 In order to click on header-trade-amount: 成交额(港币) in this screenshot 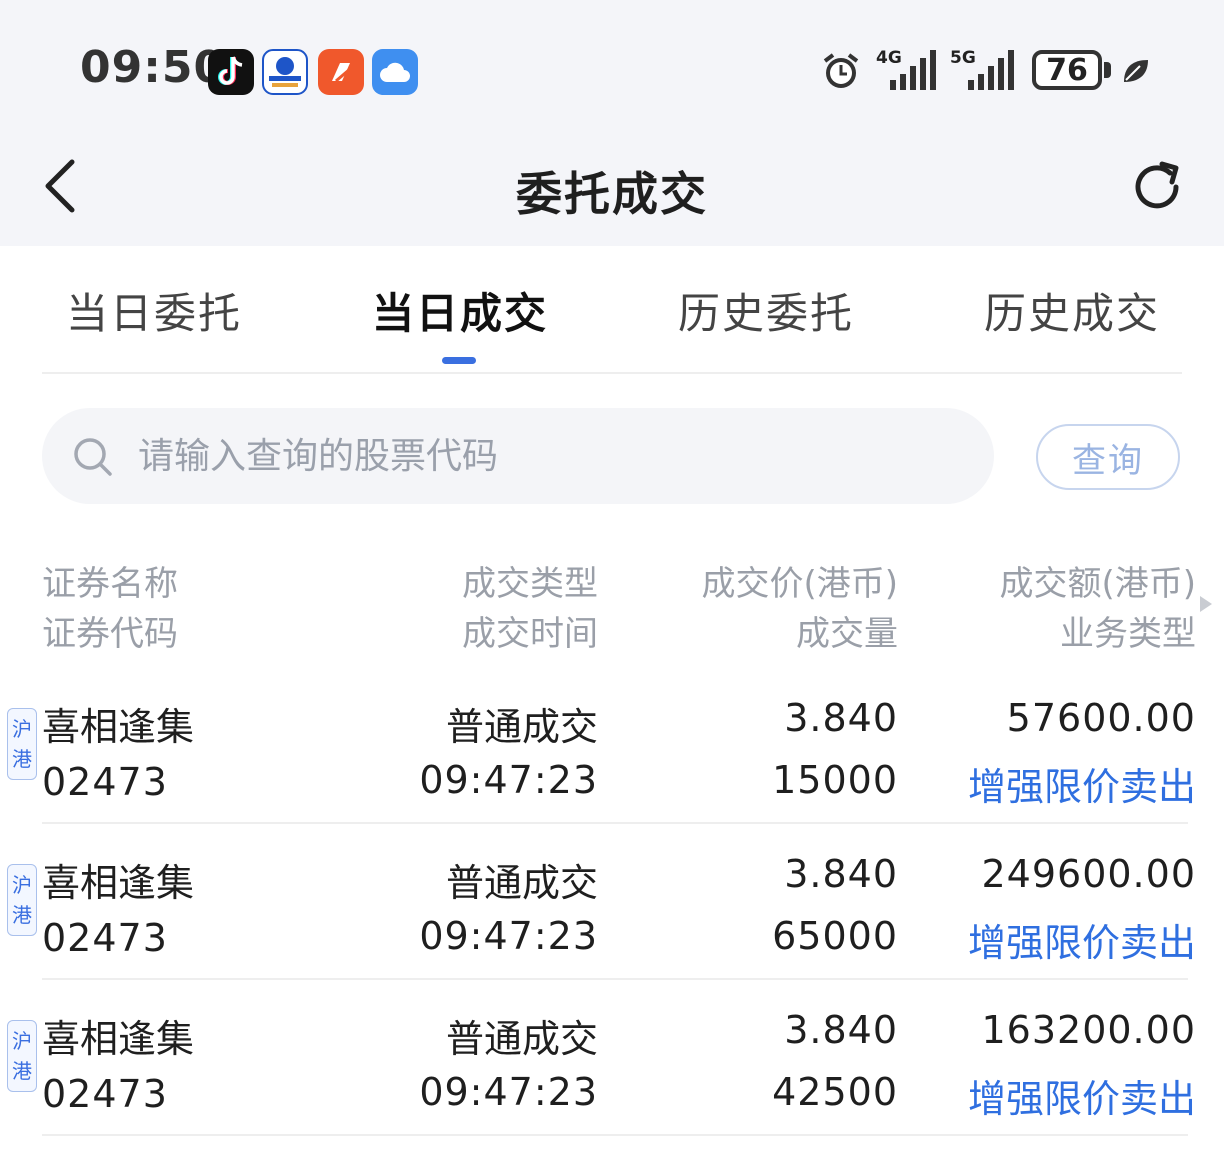, I will do `click(1097, 584)`.